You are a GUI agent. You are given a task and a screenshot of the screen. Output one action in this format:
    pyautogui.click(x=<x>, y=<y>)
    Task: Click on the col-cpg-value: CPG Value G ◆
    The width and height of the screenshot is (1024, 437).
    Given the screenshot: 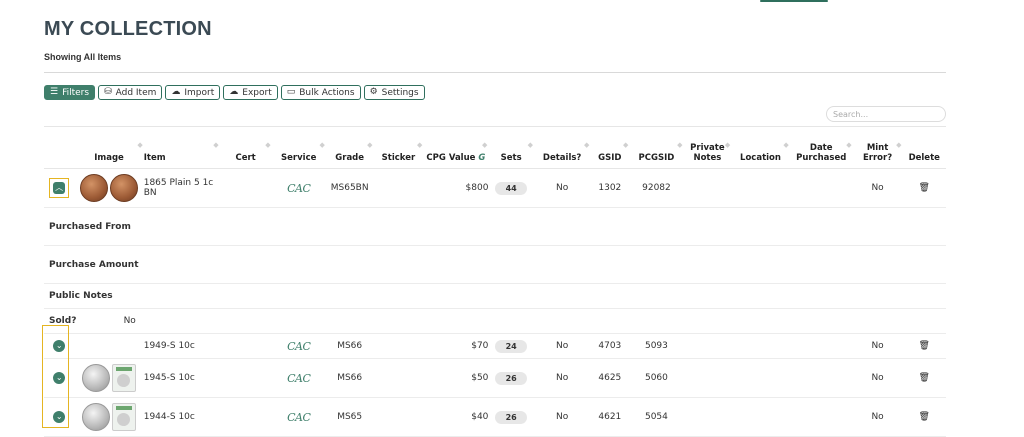 What is the action you would take?
    pyautogui.click(x=456, y=147)
    